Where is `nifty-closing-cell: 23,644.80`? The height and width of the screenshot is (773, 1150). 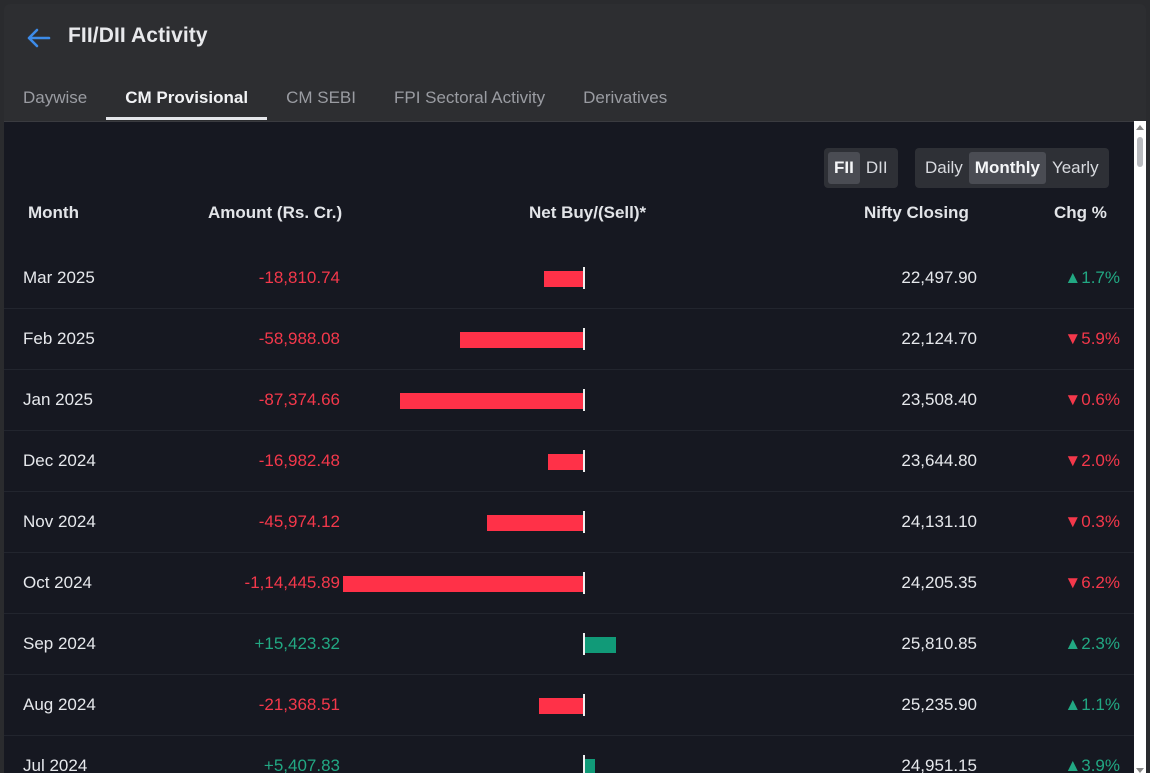
nifty-closing-cell: 23,644.80 is located at coordinates (939, 460).